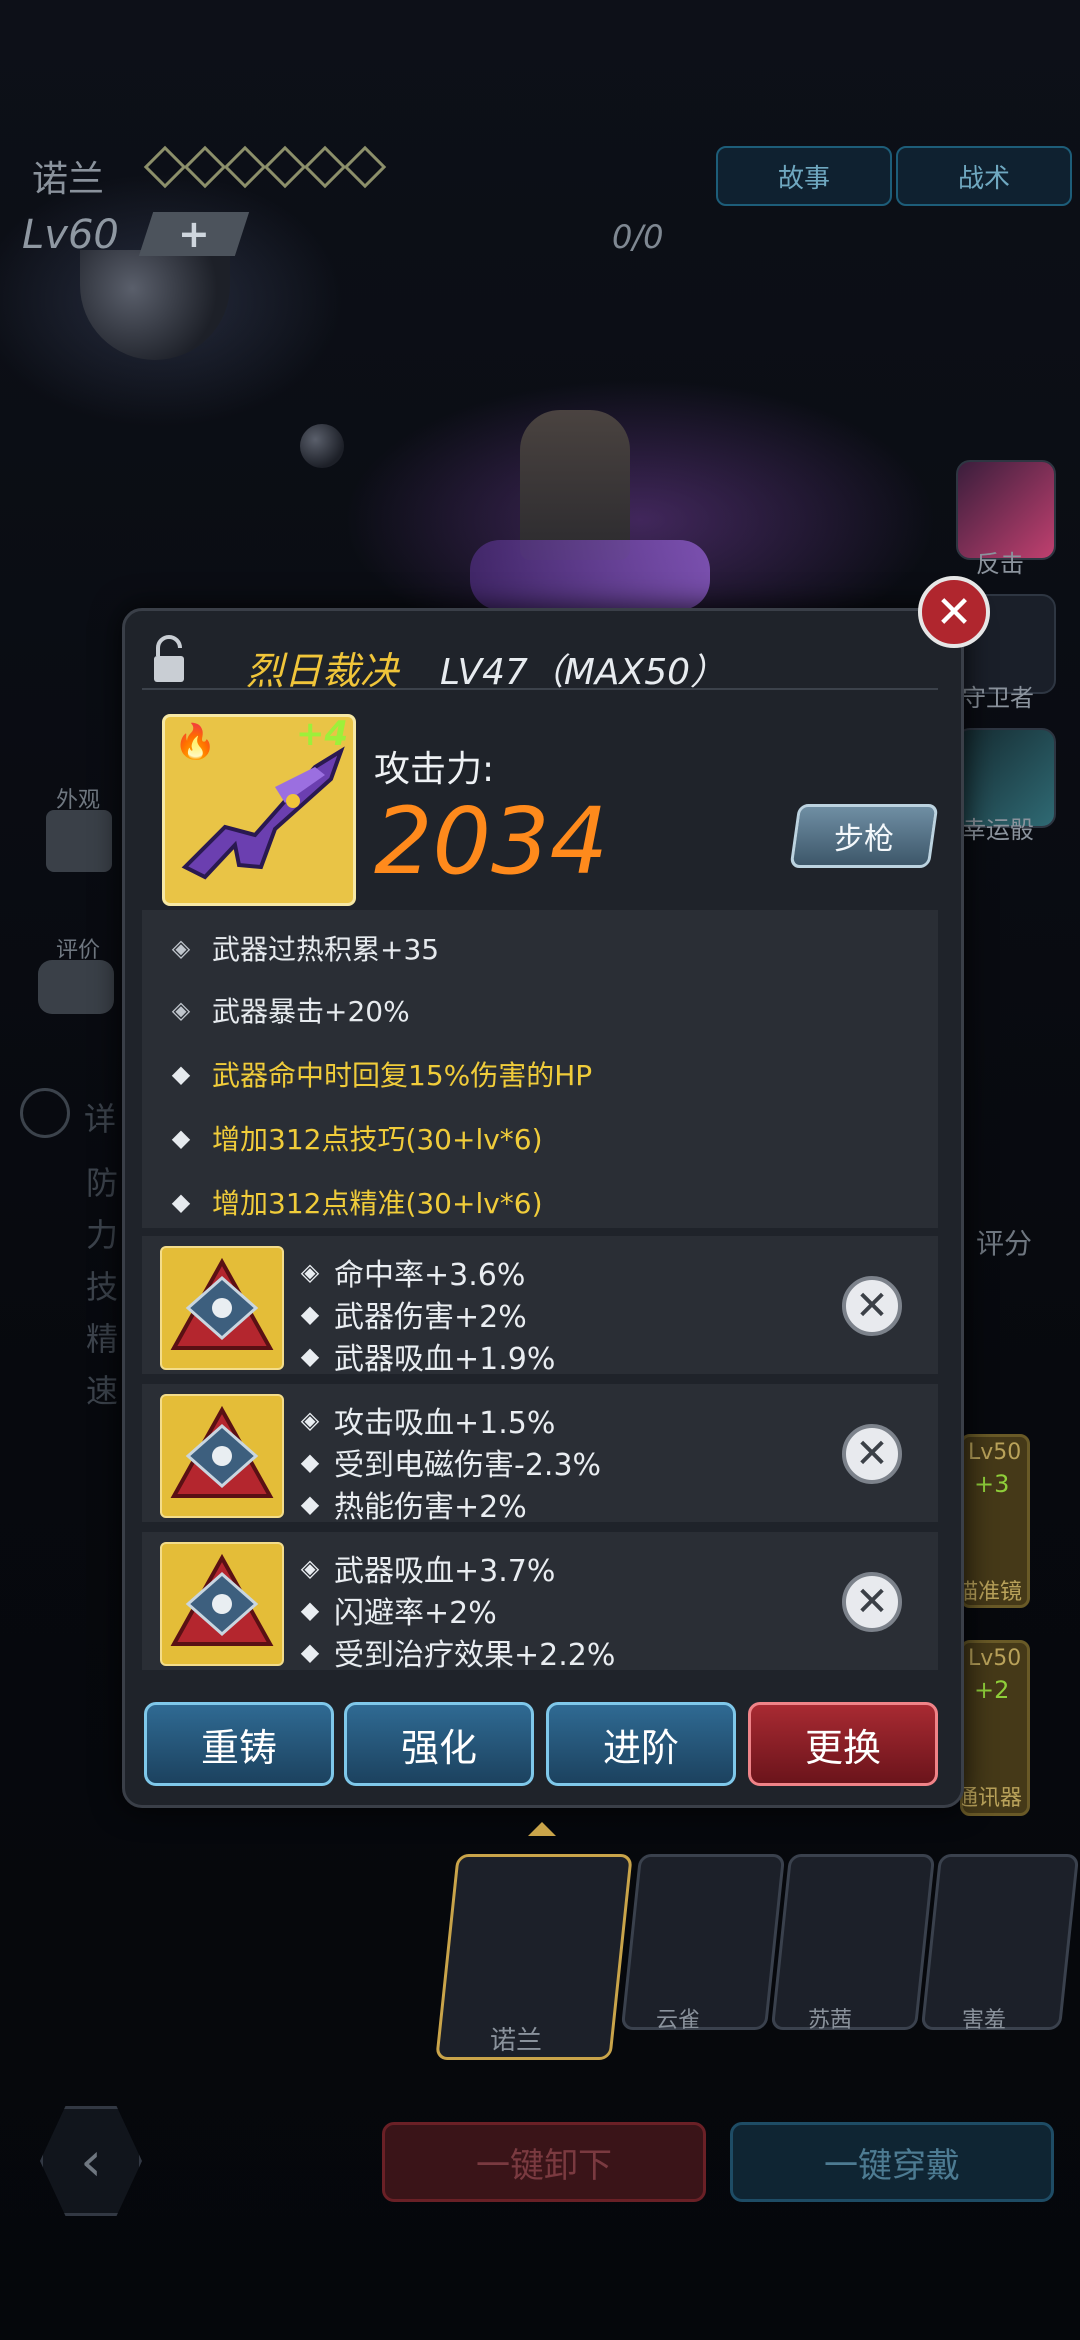  I want to click on weapon-stat-row: ◆ 武器命中时回复15%伤害的HP, so click(380, 1074).